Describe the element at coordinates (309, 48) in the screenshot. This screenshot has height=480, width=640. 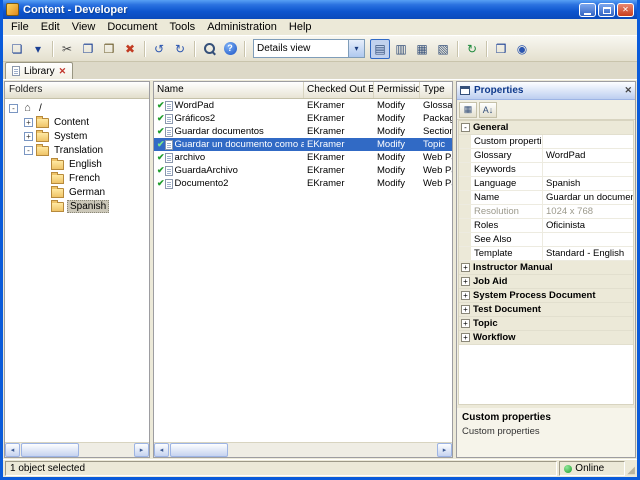
I see `view-mode-dropdown: Details view ▾` at that location.